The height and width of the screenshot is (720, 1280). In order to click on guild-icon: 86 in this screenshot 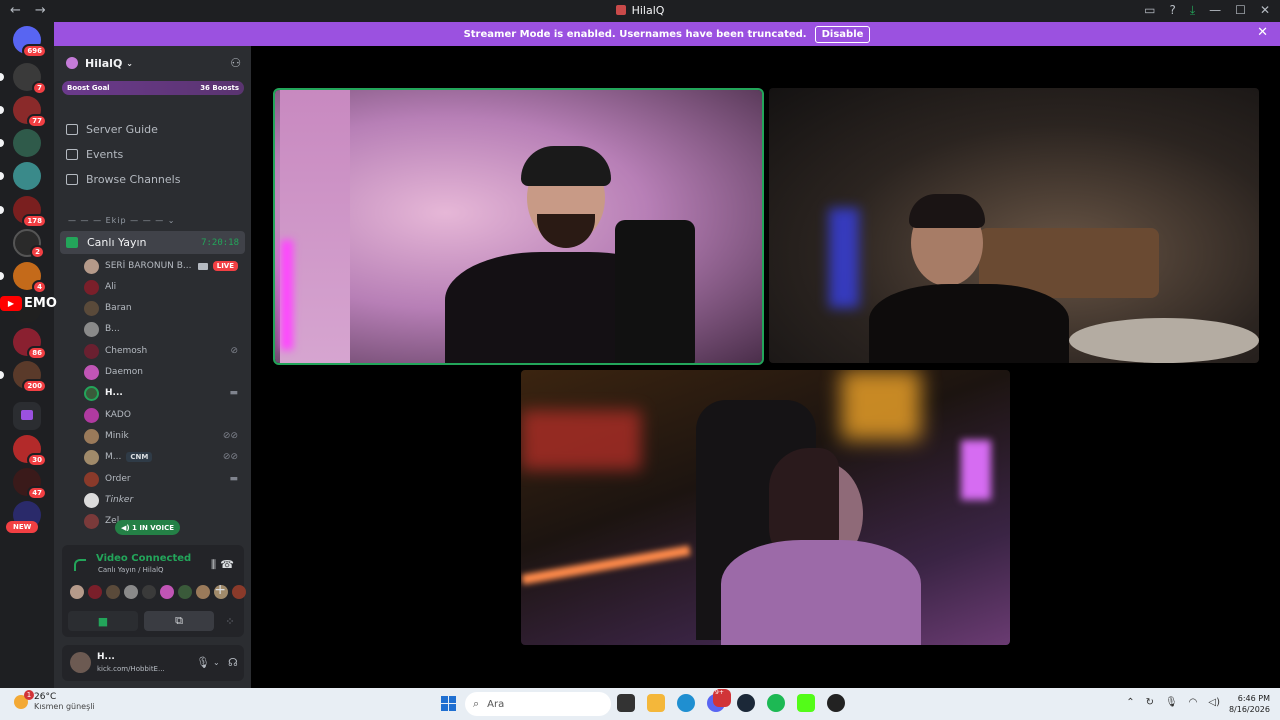, I will do `click(30, 344)`.